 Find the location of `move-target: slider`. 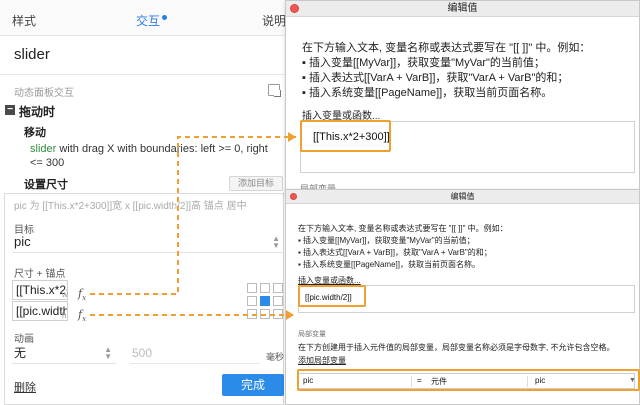

move-target: slider is located at coordinates (43, 149).